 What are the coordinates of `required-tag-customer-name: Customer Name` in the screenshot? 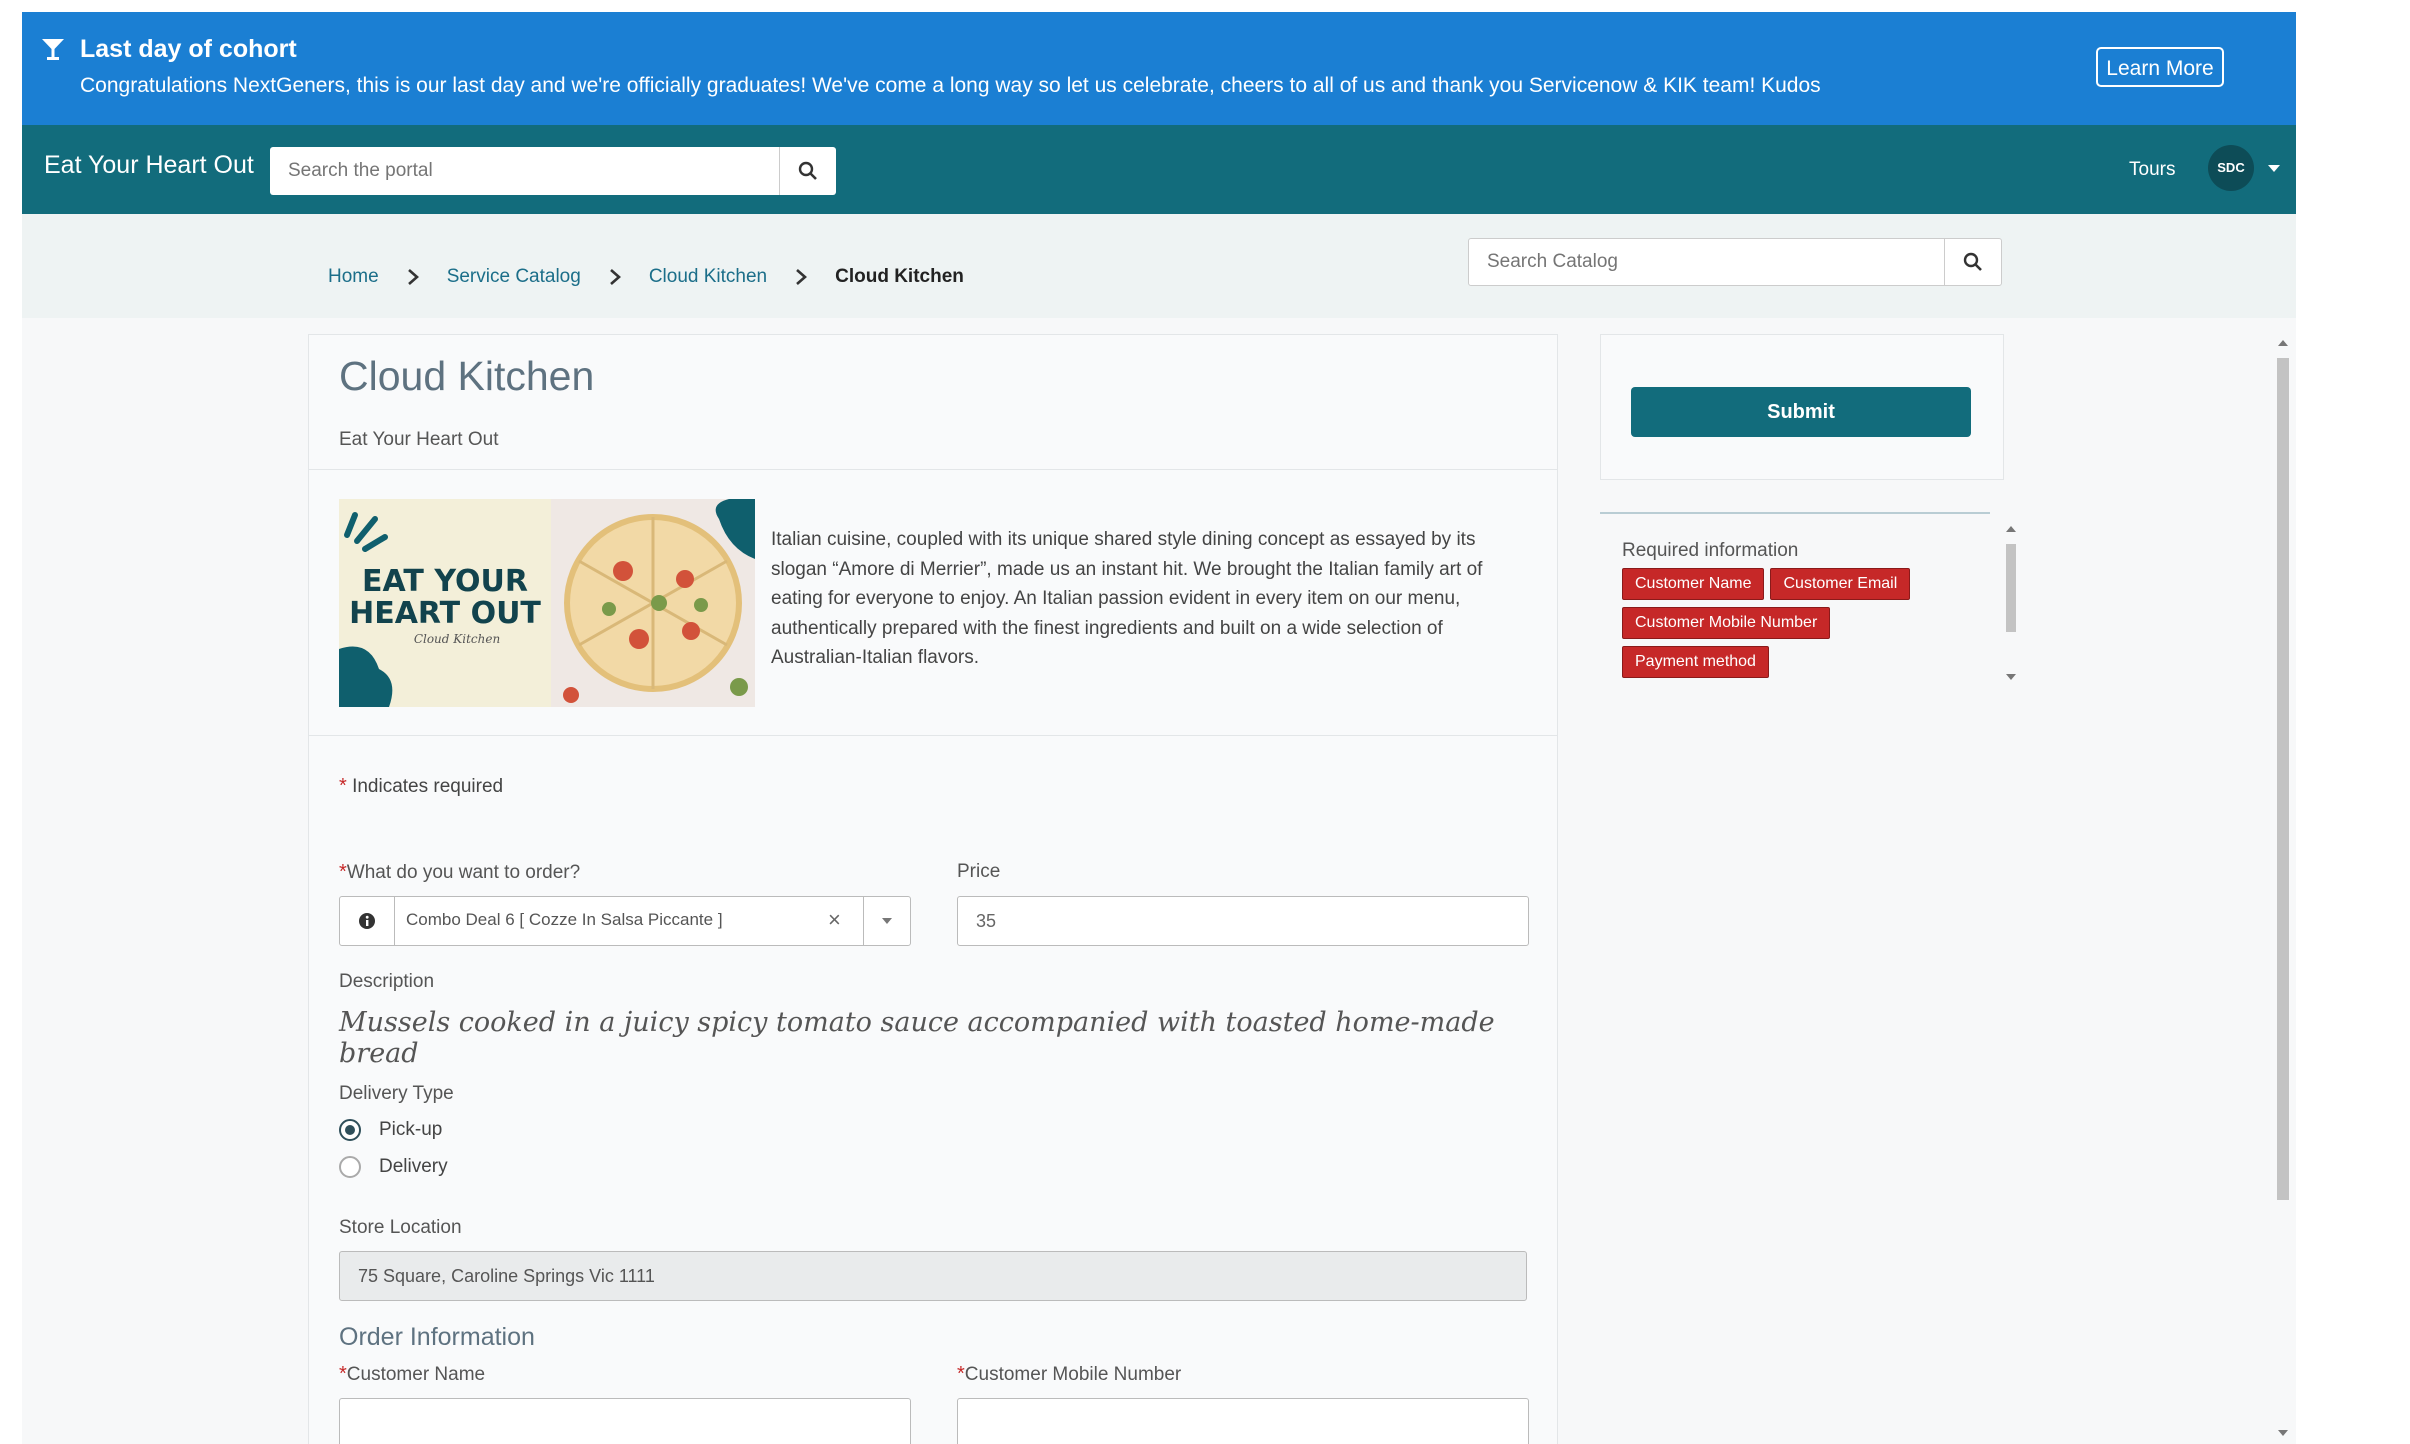 It's located at (1693, 584).